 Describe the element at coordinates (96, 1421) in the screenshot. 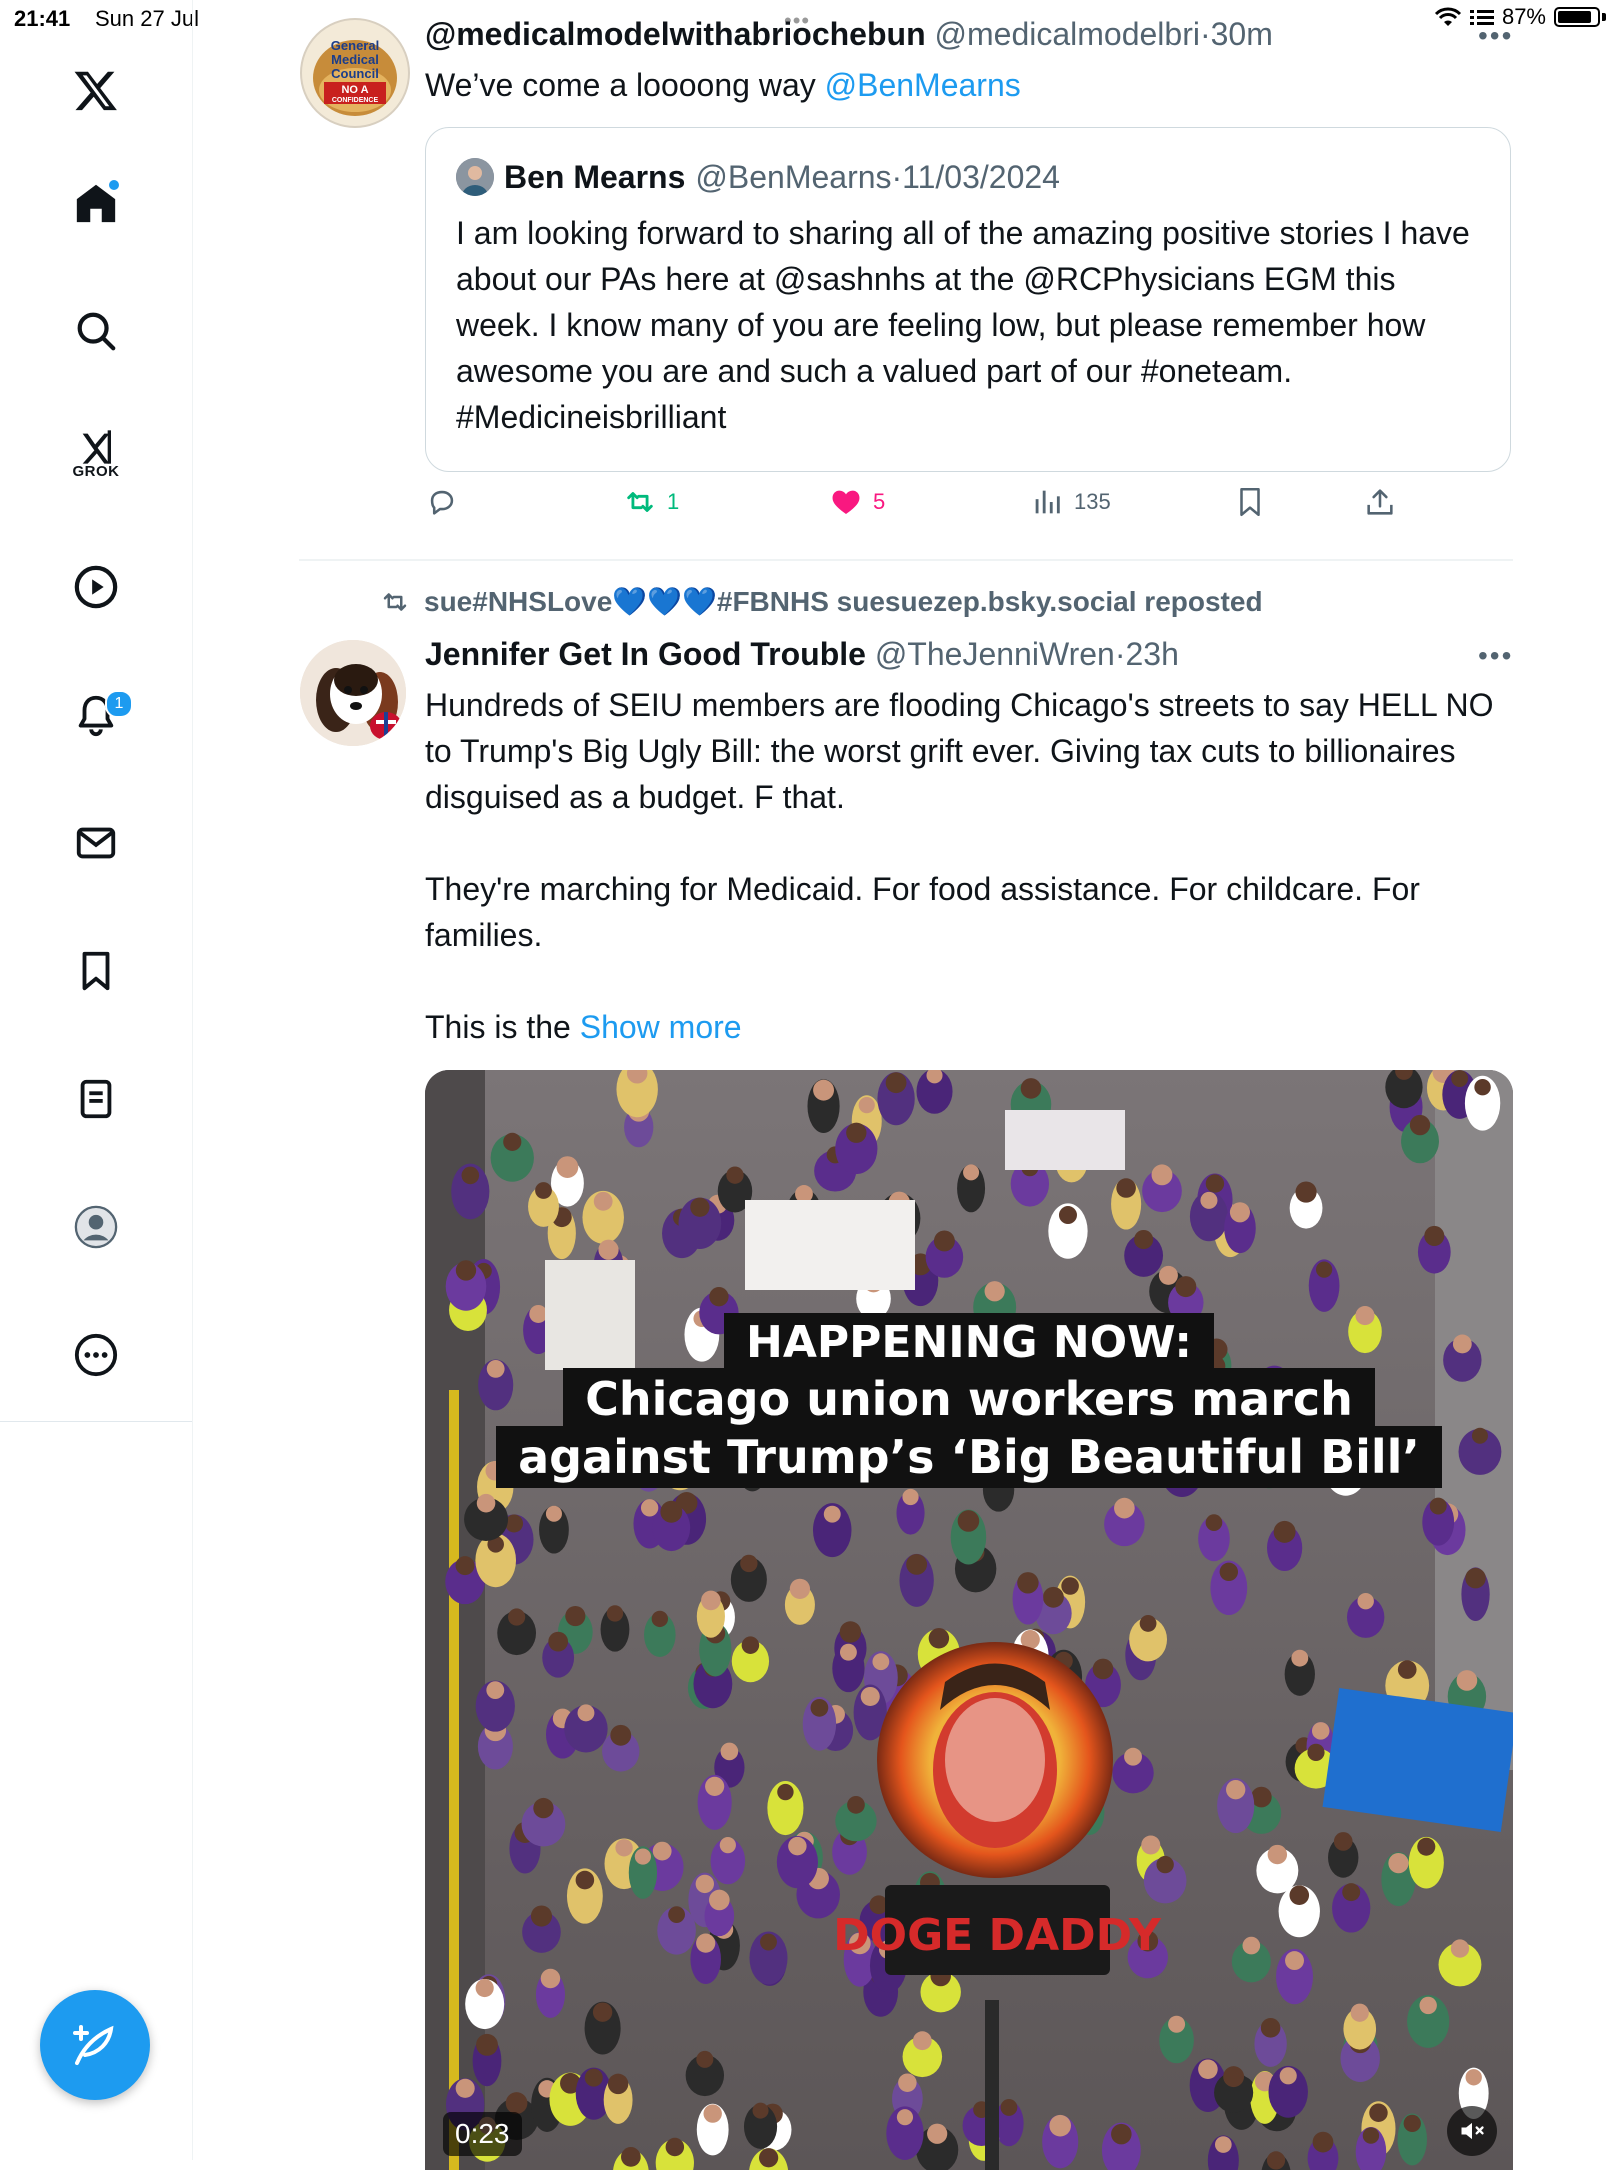

I see `sidebar-divider` at that location.